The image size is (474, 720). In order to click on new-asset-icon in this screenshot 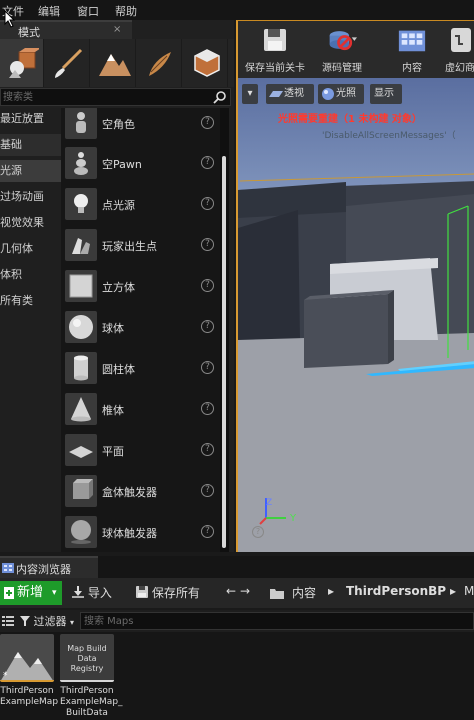, I will do `click(9, 593)`.